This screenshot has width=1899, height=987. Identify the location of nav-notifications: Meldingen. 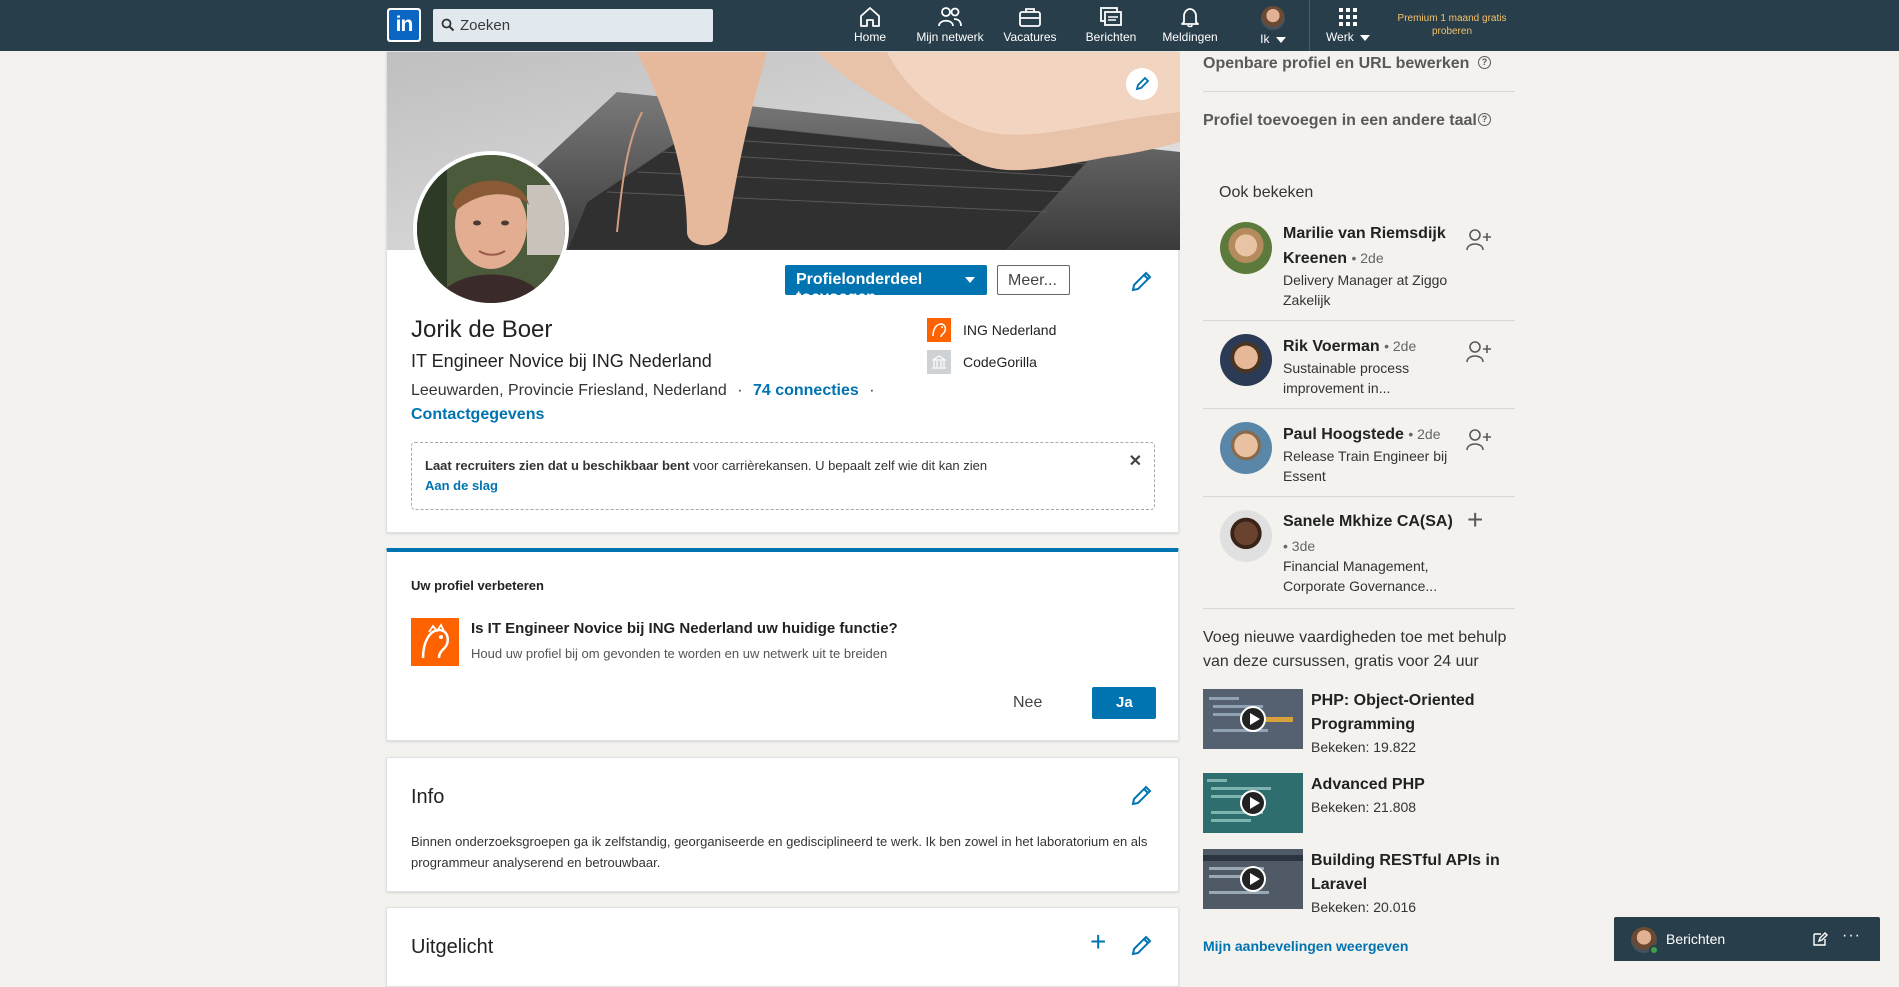
(1190, 27).